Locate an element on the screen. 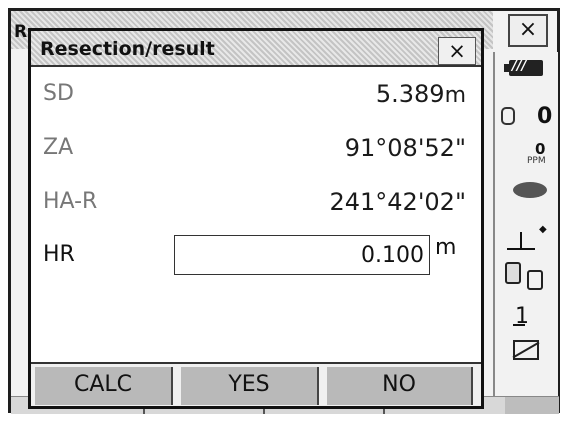  dialog-title-bar: Resection/result × is located at coordinates (256, 49).